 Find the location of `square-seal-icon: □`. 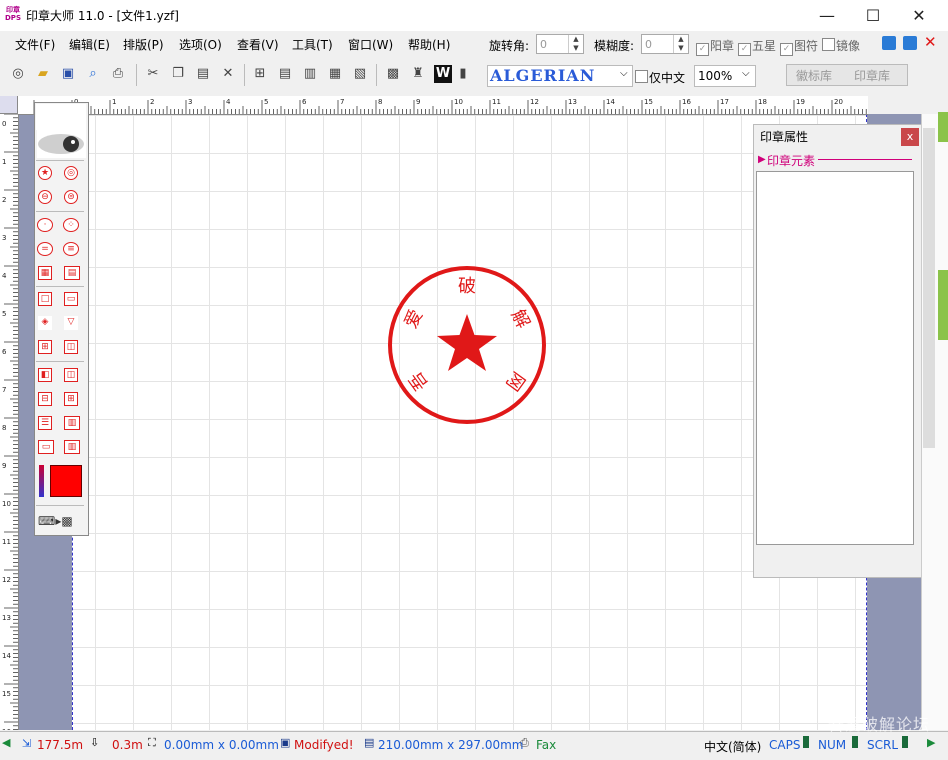

square-seal-icon: □ is located at coordinates (45, 299).